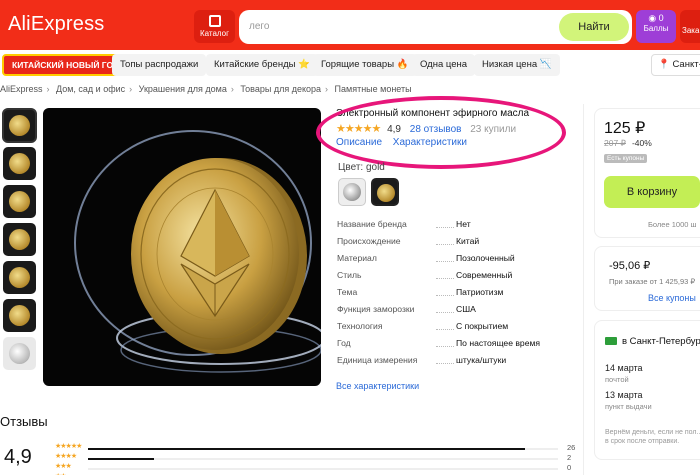  What do you see at coordinates (358, 129) in the screenshot?
I see `rating-stars: ★★★★★` at bounding box center [358, 129].